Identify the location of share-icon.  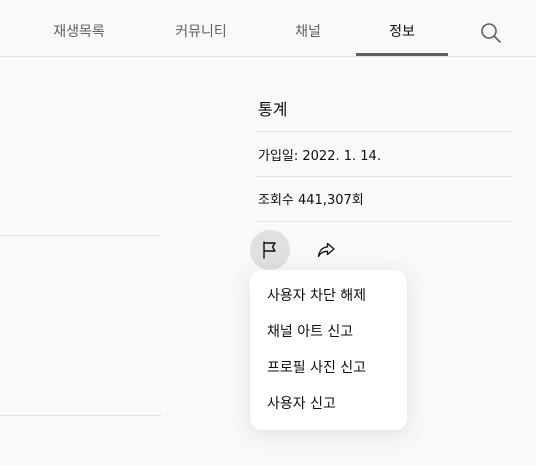
(326, 250).